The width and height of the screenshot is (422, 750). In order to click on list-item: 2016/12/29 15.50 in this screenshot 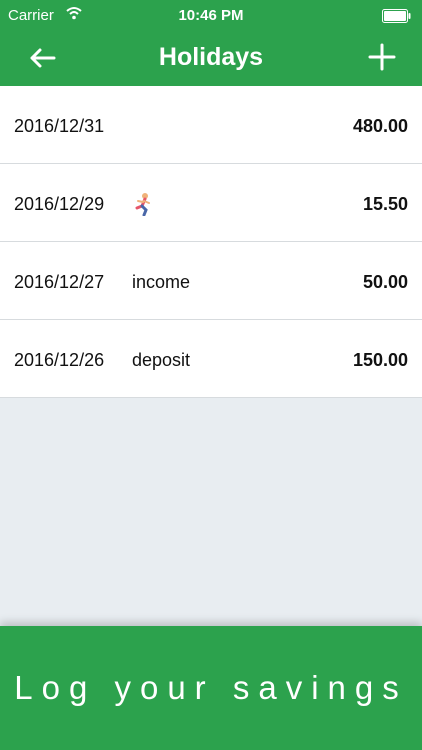, I will do `click(211, 203)`.